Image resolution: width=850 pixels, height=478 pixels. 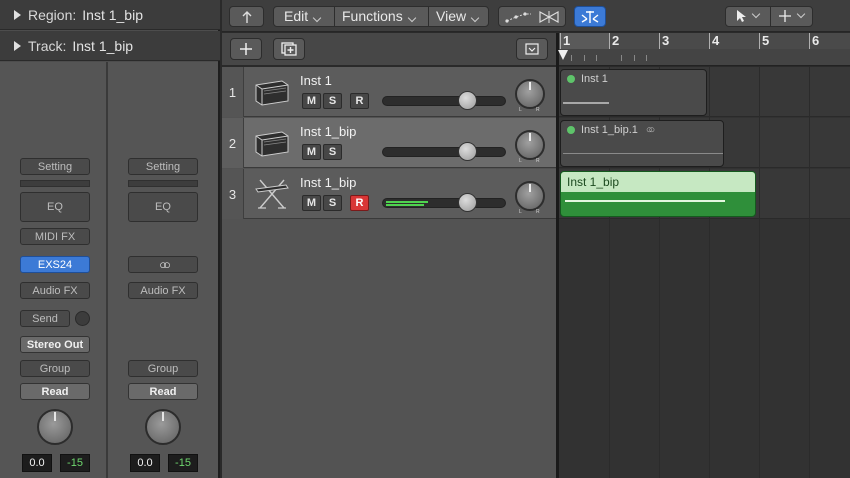 I want to click on playhead, so click(x=563, y=55).